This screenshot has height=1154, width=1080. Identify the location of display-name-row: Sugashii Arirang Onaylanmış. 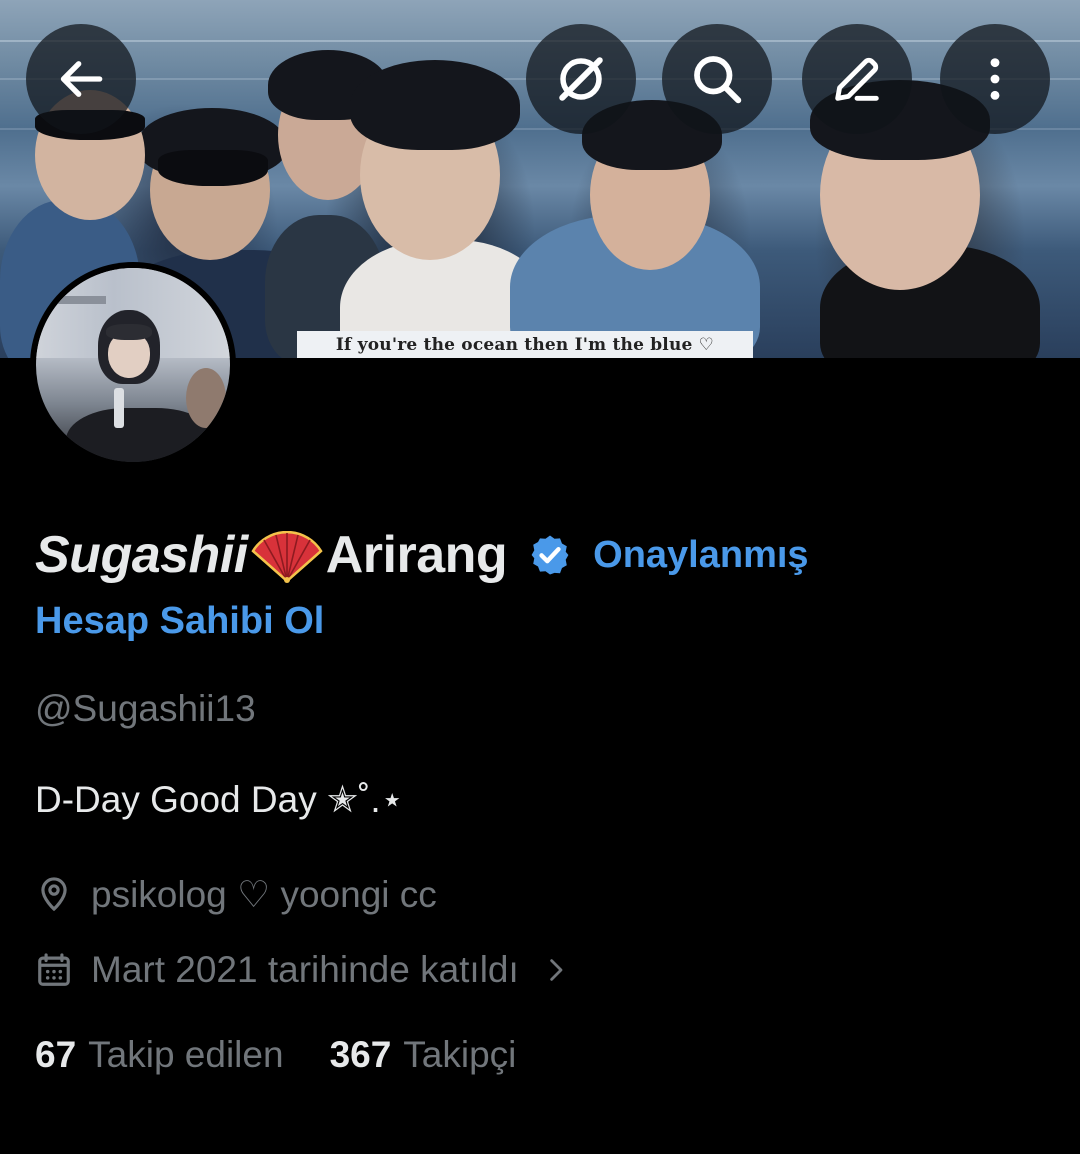
(422, 555).